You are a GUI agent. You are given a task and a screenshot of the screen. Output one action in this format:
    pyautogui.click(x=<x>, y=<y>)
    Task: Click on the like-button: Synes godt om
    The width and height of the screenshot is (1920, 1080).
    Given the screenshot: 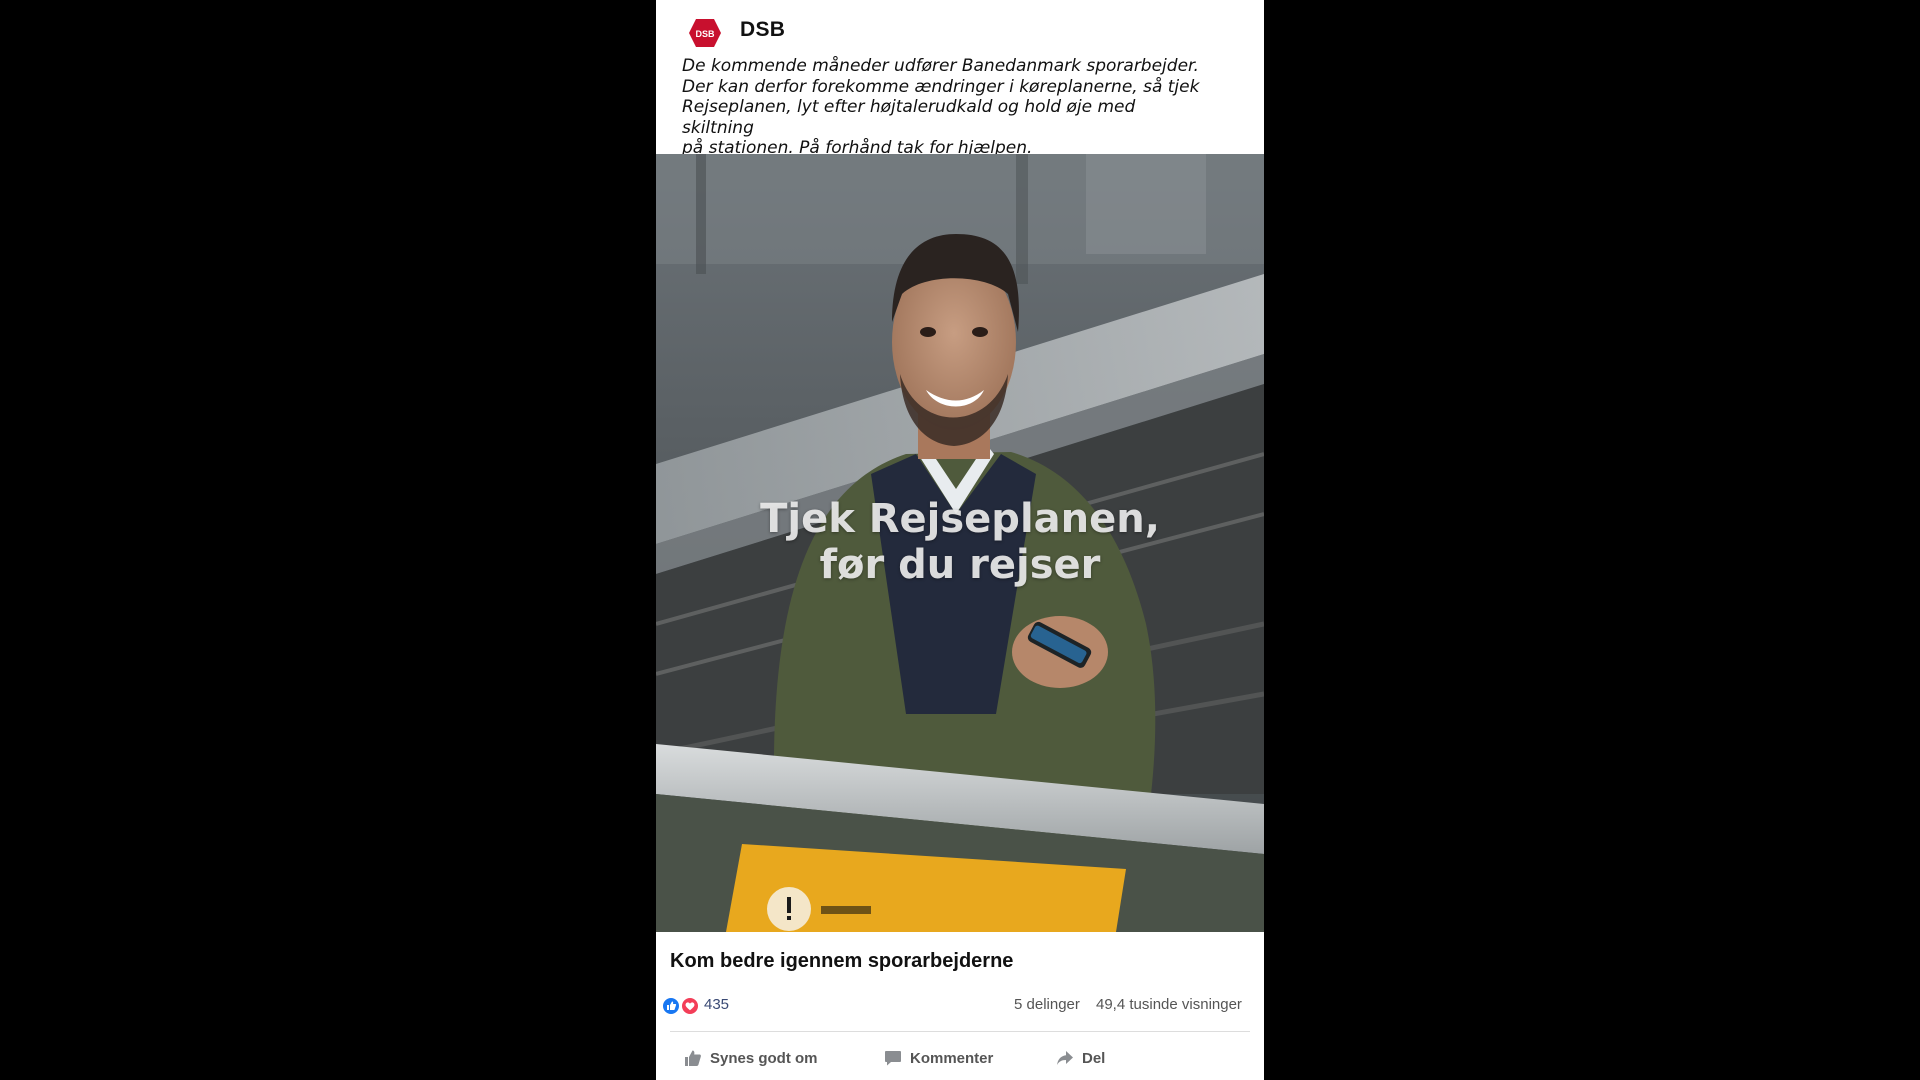 What is the action you would take?
    pyautogui.click(x=751, y=1058)
    